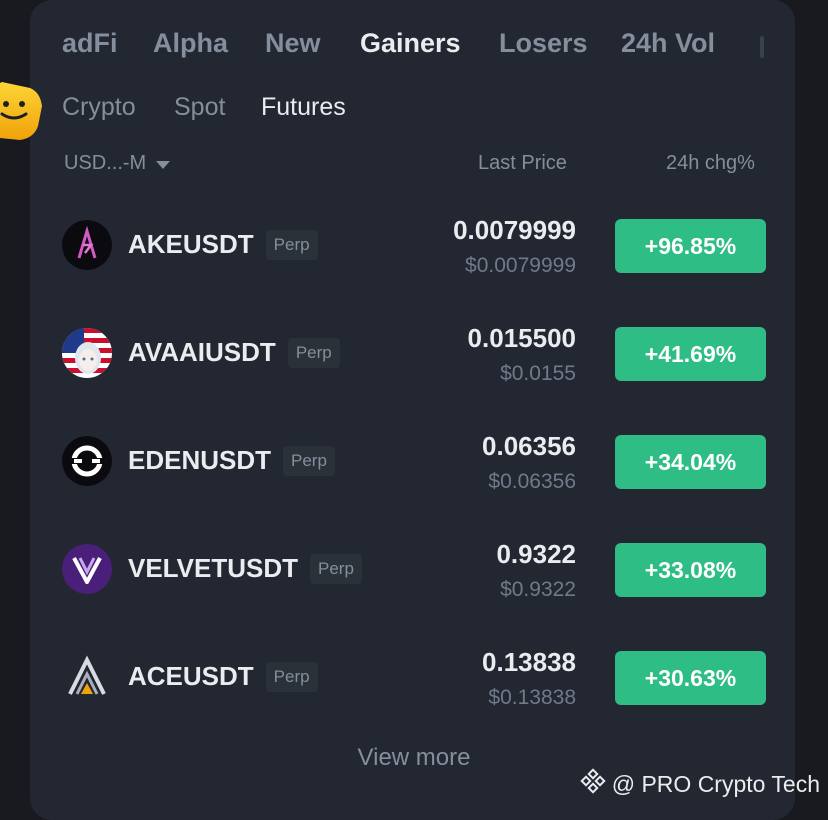  Describe the element at coordinates (521, 338) in the screenshot. I see `last-price: 0.015500` at that location.